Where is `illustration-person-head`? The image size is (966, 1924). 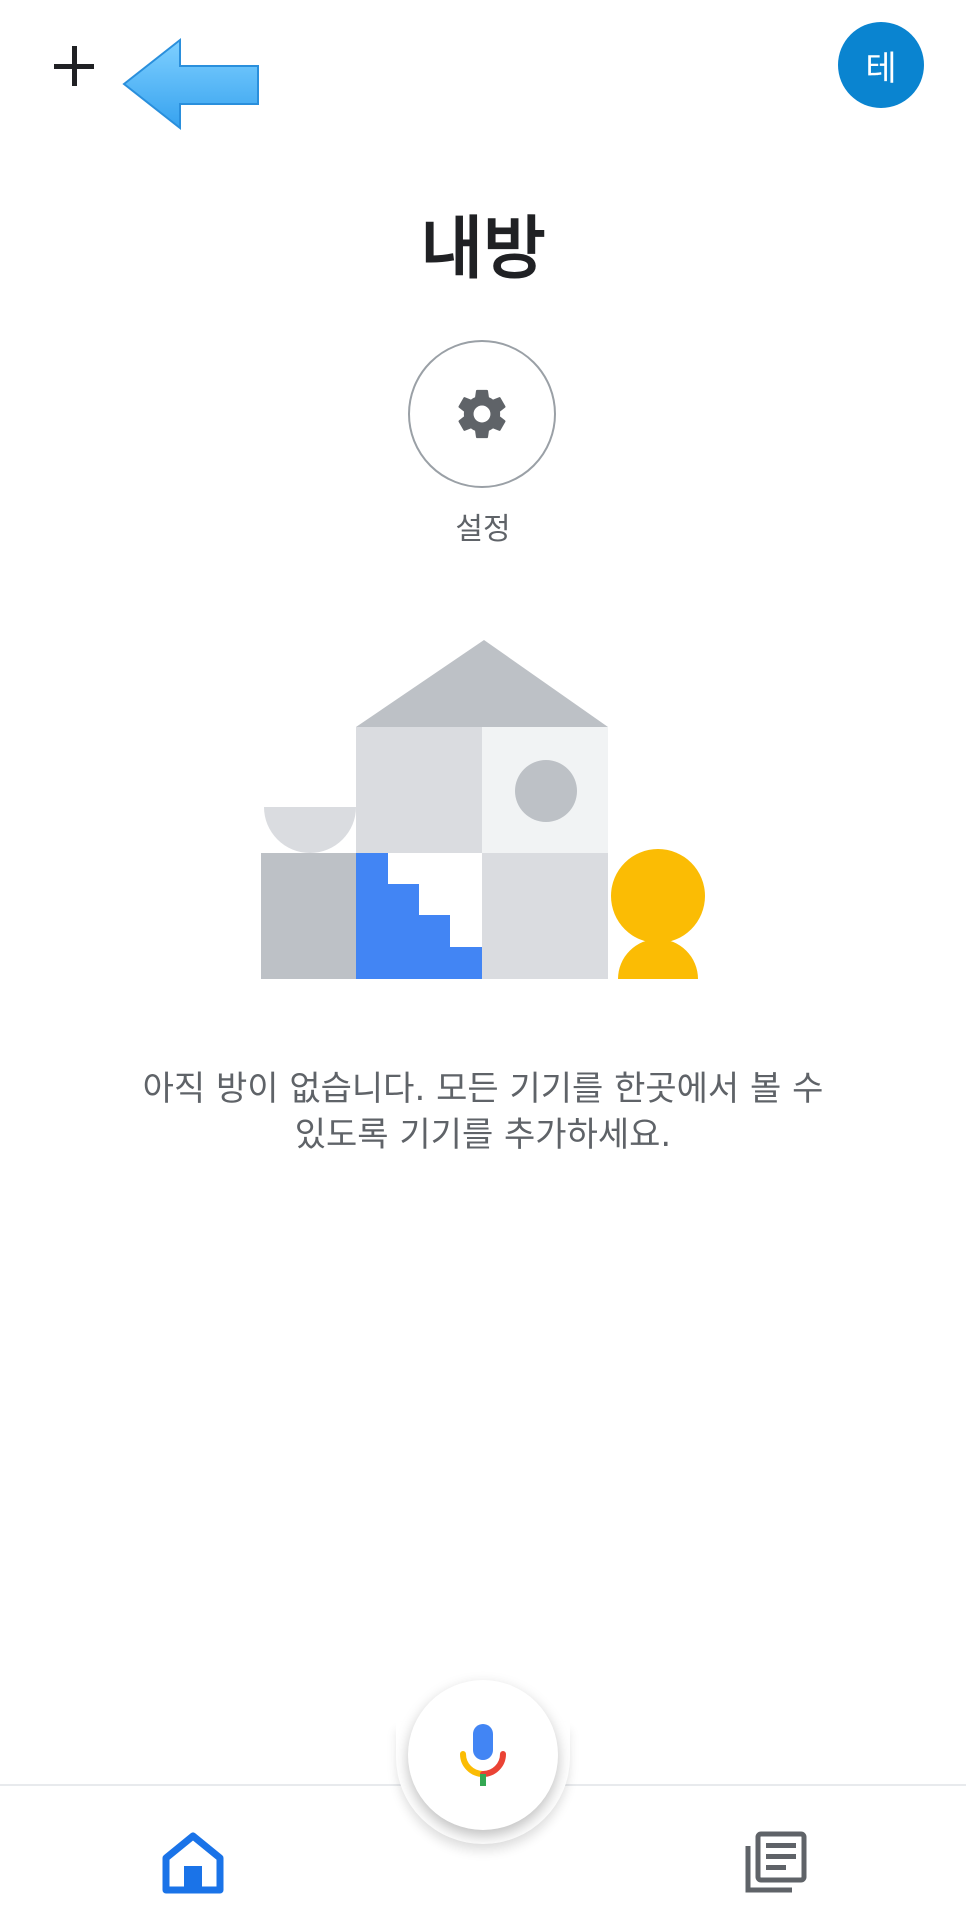
illustration-person-head is located at coordinates (658, 896).